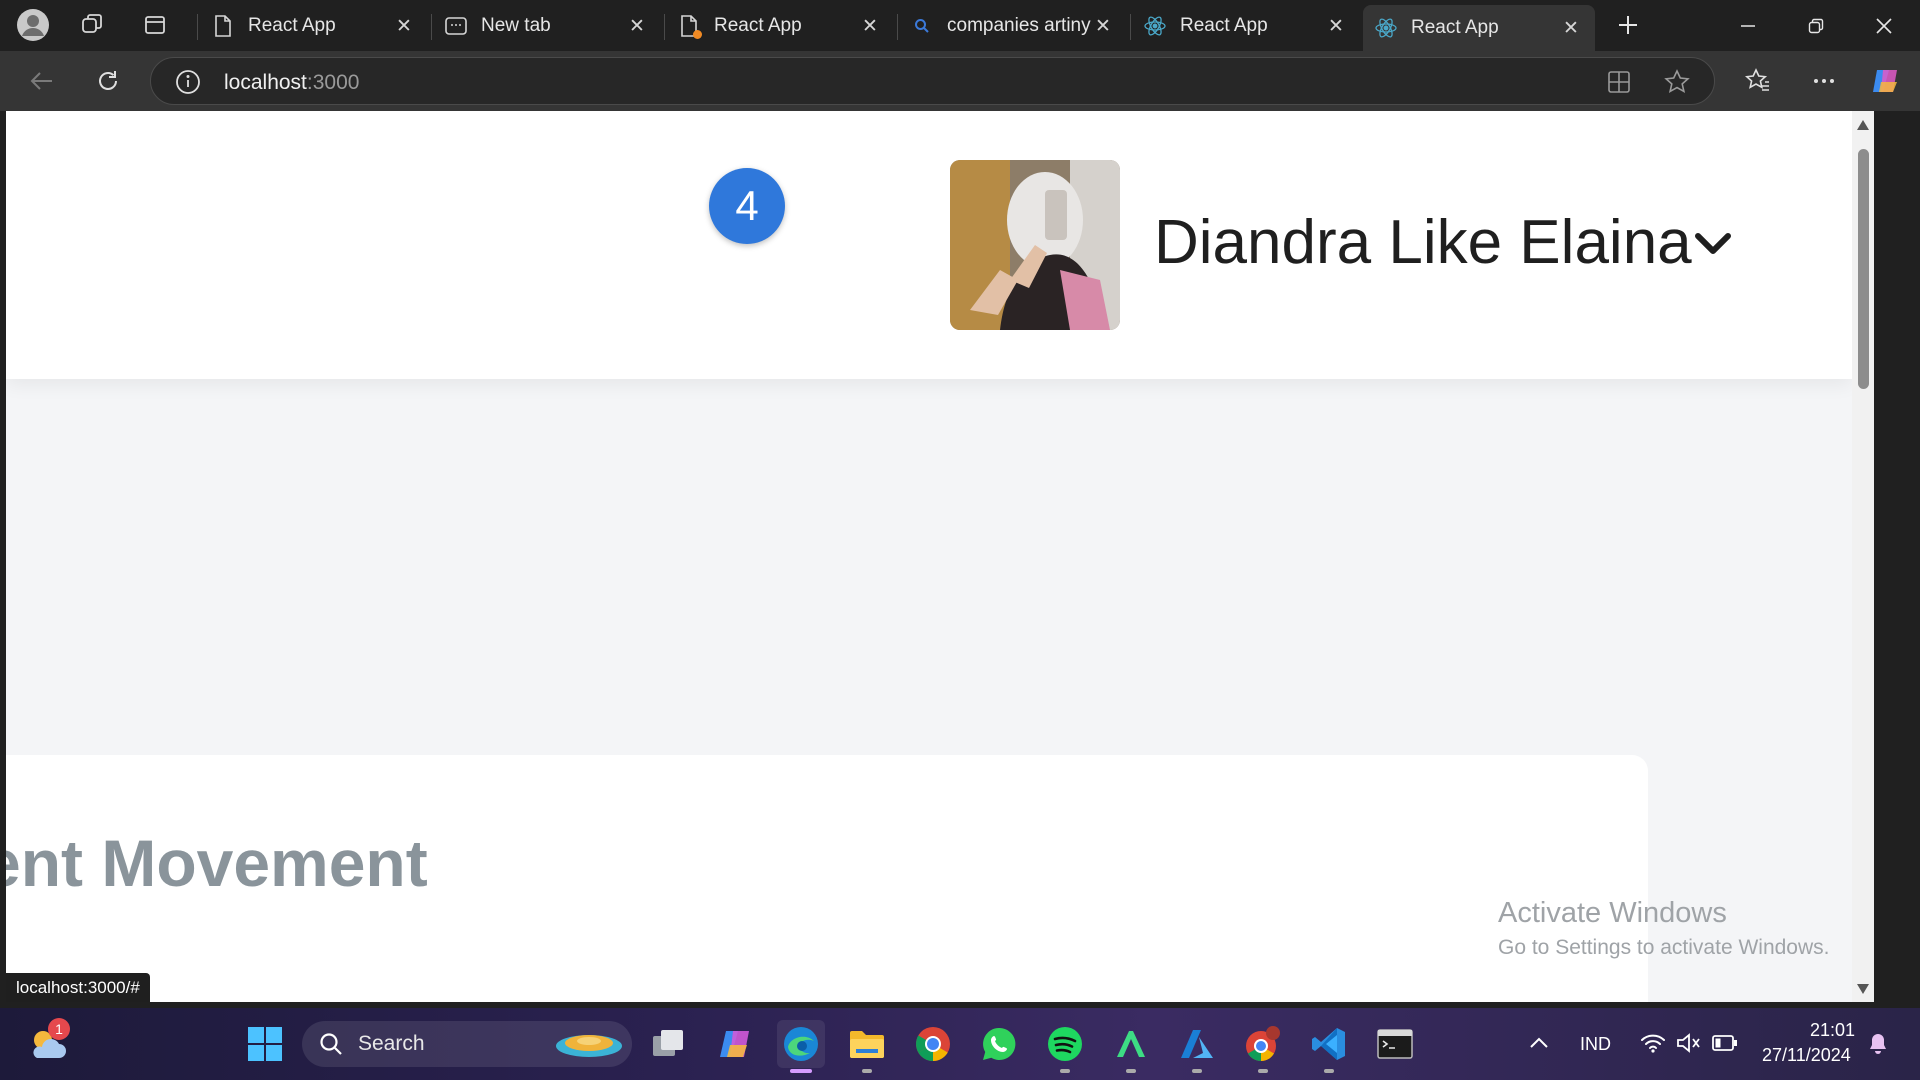  Describe the element at coordinates (1612, 913) in the screenshot. I see `activate-windows-title: Activate Windows` at that location.